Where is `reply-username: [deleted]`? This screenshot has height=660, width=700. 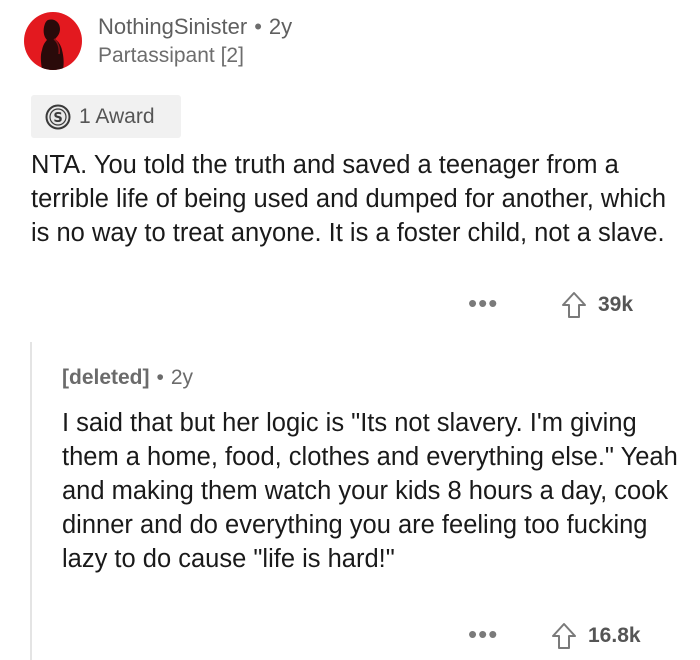
reply-username: [deleted] is located at coordinates (106, 377).